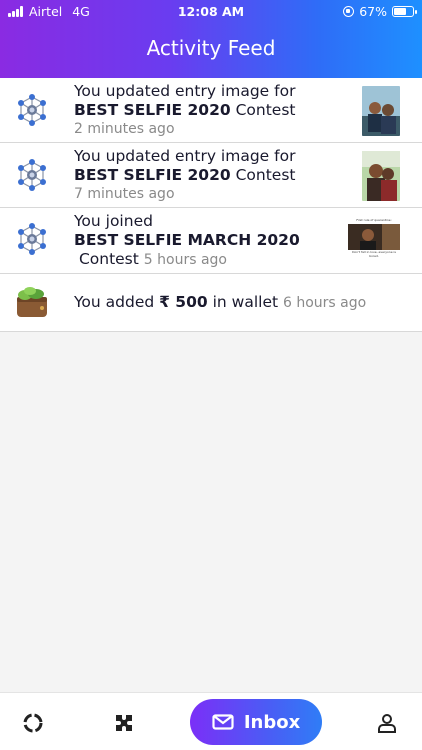  I want to click on feed-line: You joined, so click(113, 221).